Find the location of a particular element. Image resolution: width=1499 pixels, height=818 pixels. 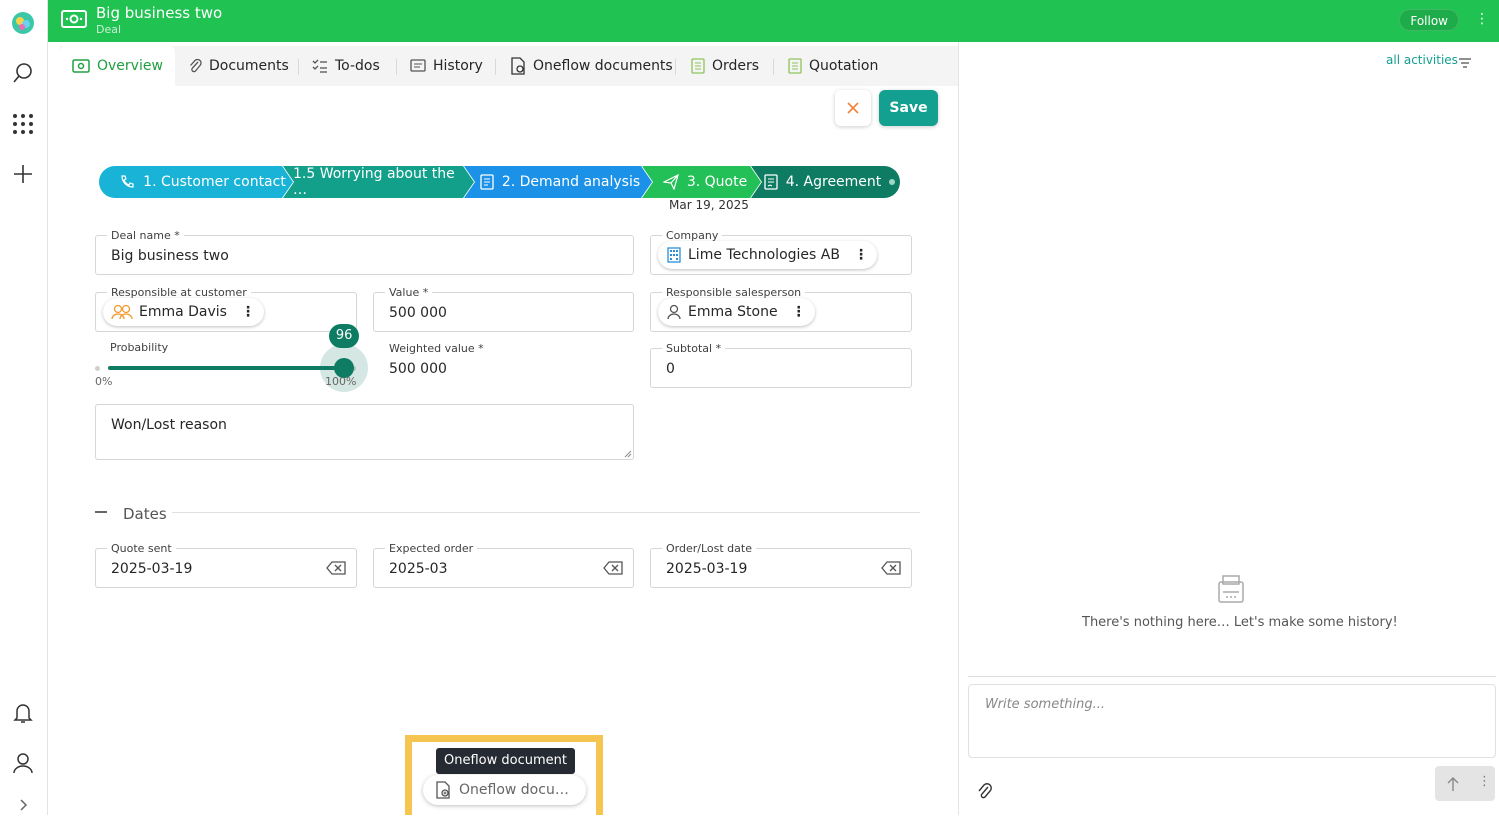

oneflow-icon is located at coordinates (518, 66).